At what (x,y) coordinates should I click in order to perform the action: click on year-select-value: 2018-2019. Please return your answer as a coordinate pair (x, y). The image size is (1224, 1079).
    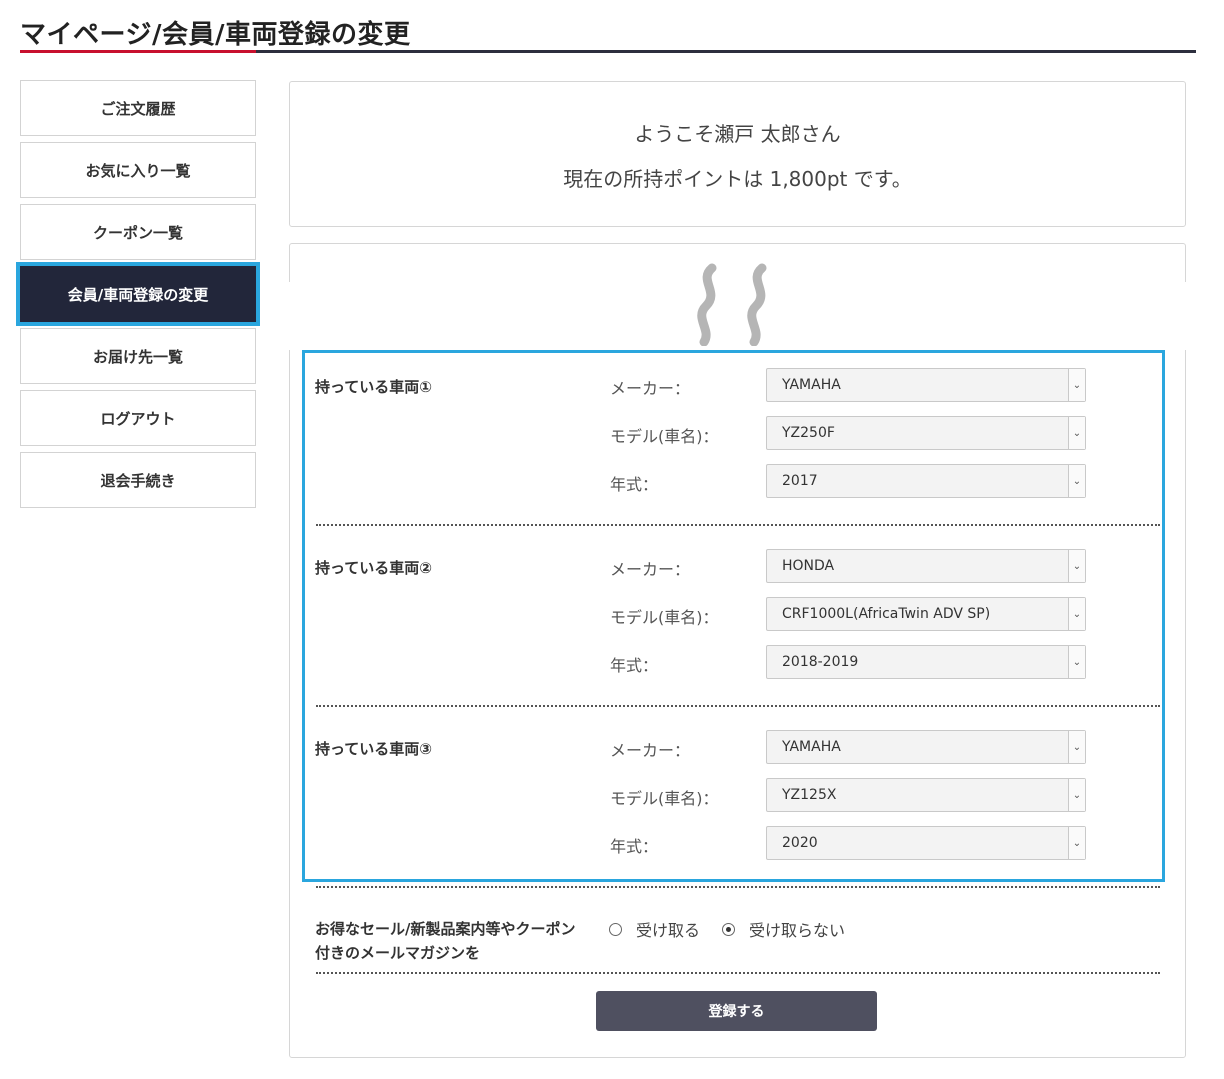
    Looking at the image, I should click on (820, 662).